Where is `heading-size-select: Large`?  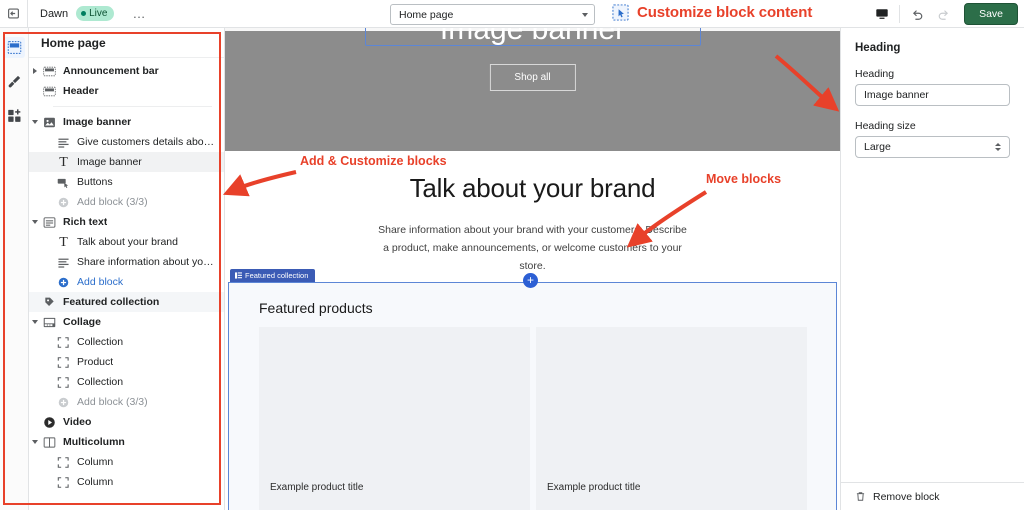 heading-size-select: Large is located at coordinates (932, 147).